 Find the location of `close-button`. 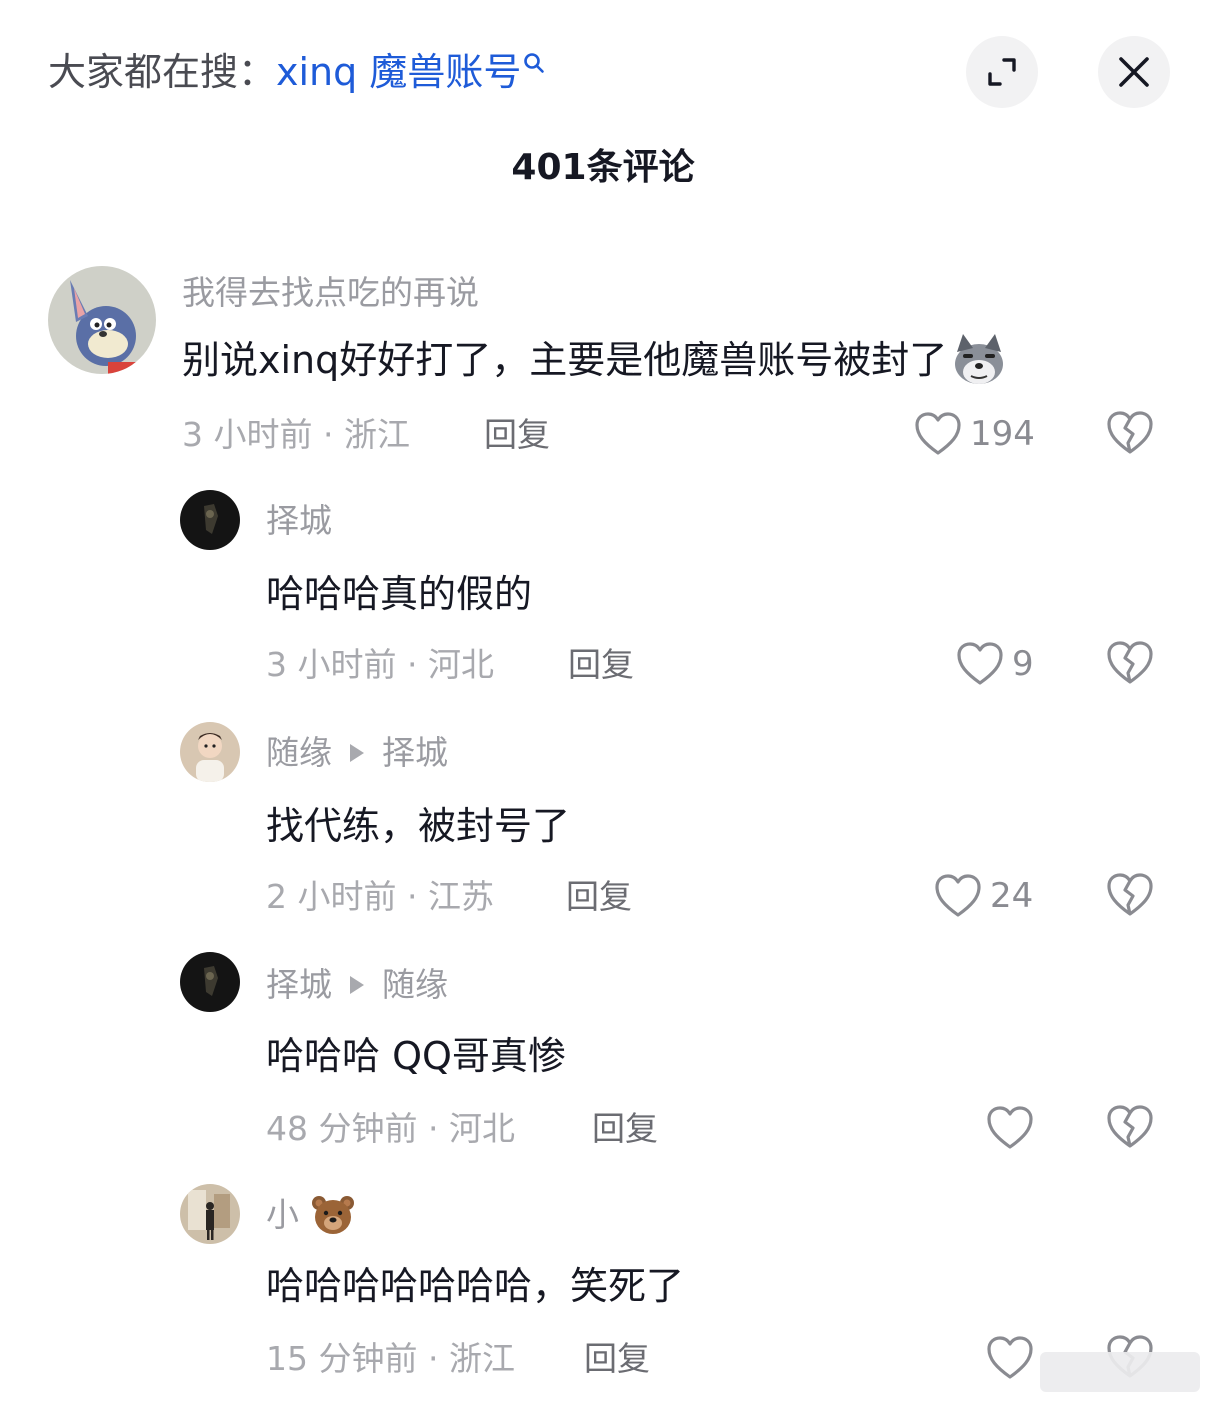

close-button is located at coordinates (1134, 72).